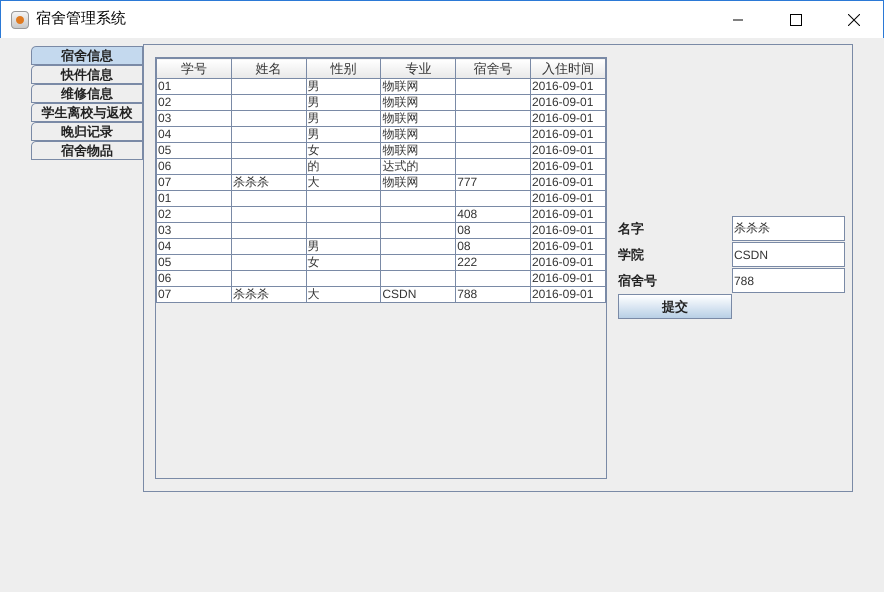 Image resolution: width=884 pixels, height=592 pixels. Describe the element at coordinates (493, 68) in the screenshot. I see `column-header: 宿舍号` at that location.